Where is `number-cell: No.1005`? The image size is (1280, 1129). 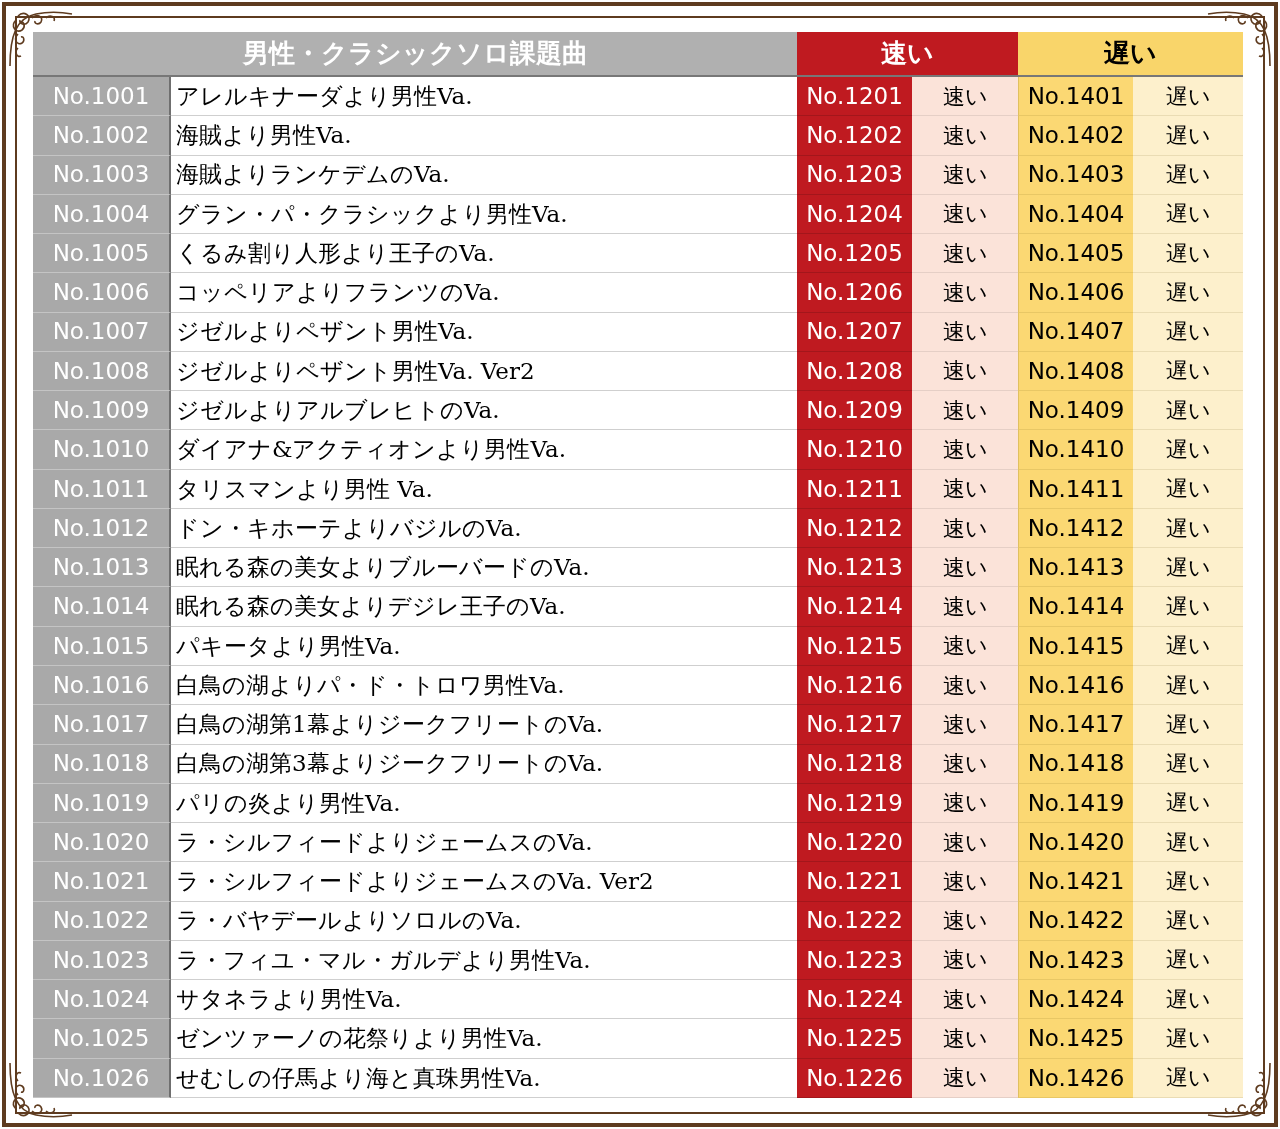
number-cell: No.1005 is located at coordinates (102, 254).